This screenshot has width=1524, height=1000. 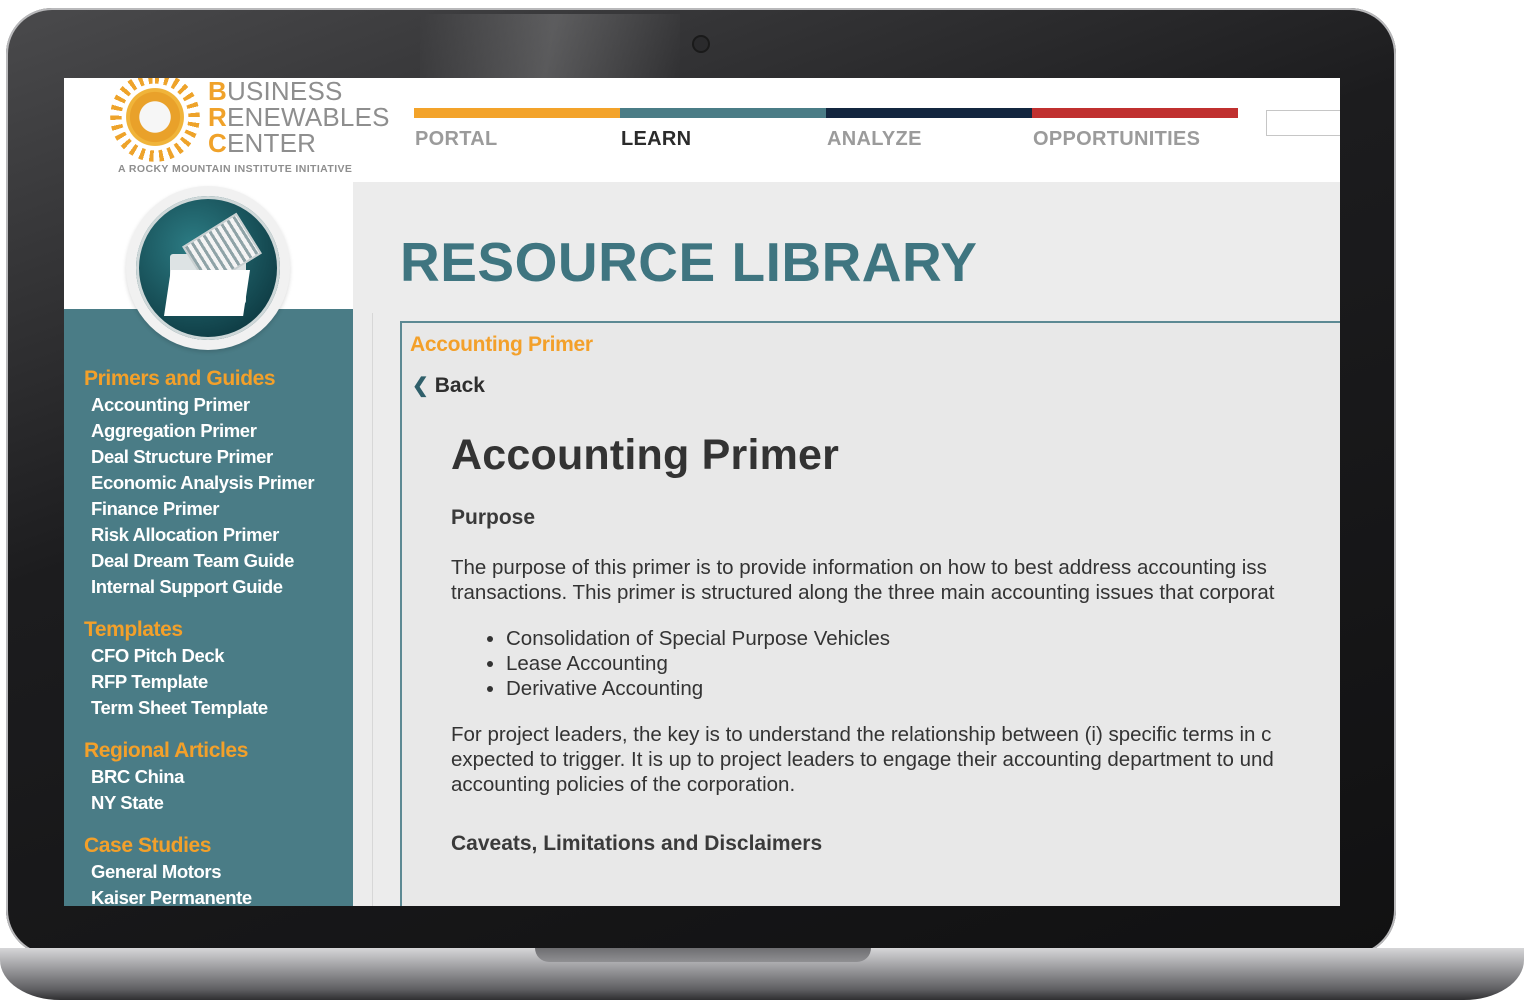 I want to click on nav-learn: LEARN, so click(x=723, y=138).